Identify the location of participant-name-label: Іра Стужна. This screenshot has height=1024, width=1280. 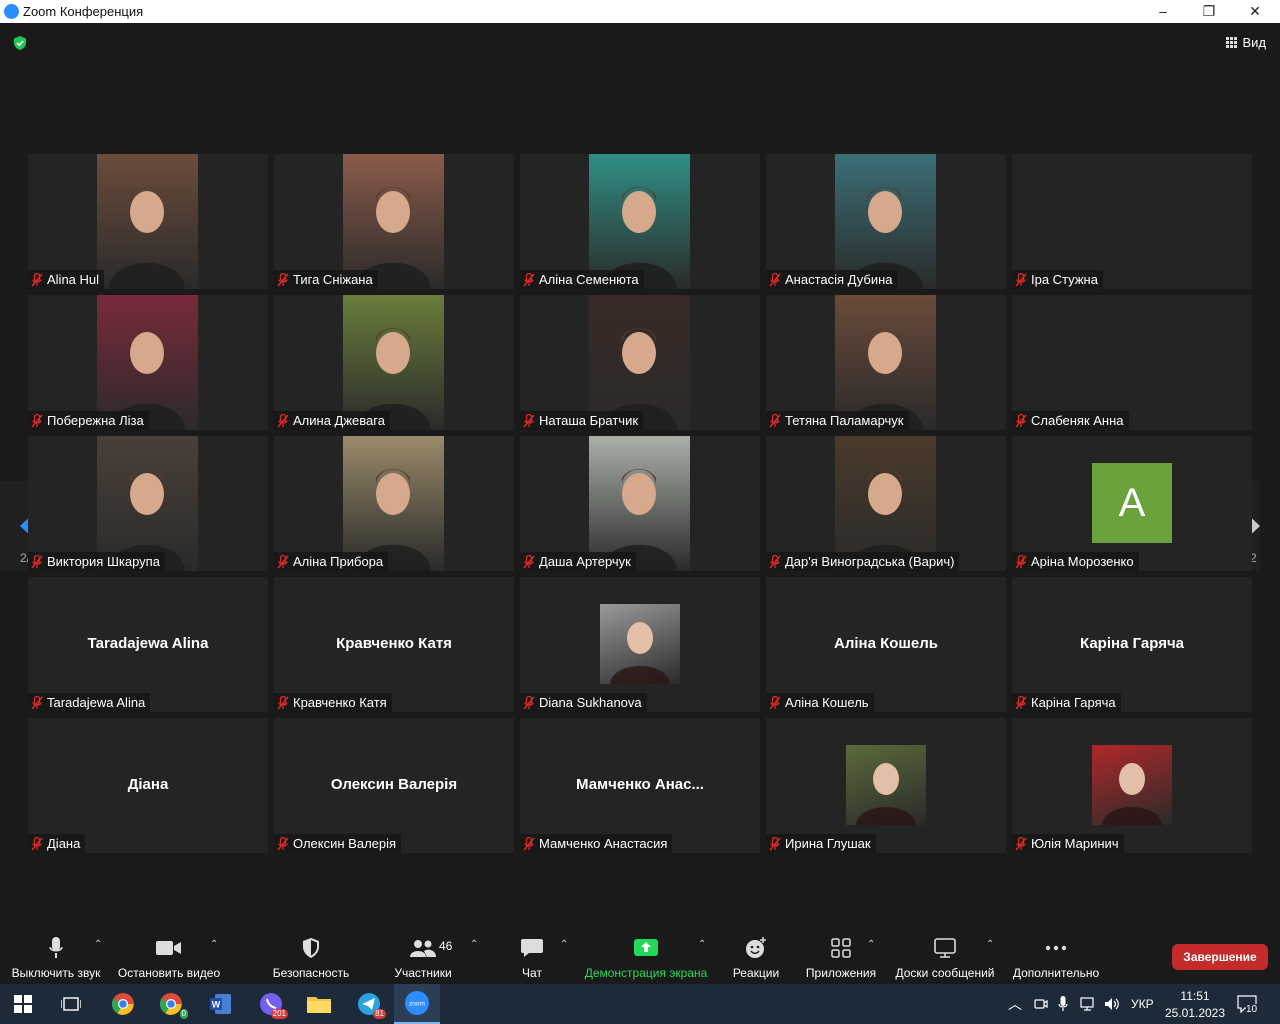
(1057, 279).